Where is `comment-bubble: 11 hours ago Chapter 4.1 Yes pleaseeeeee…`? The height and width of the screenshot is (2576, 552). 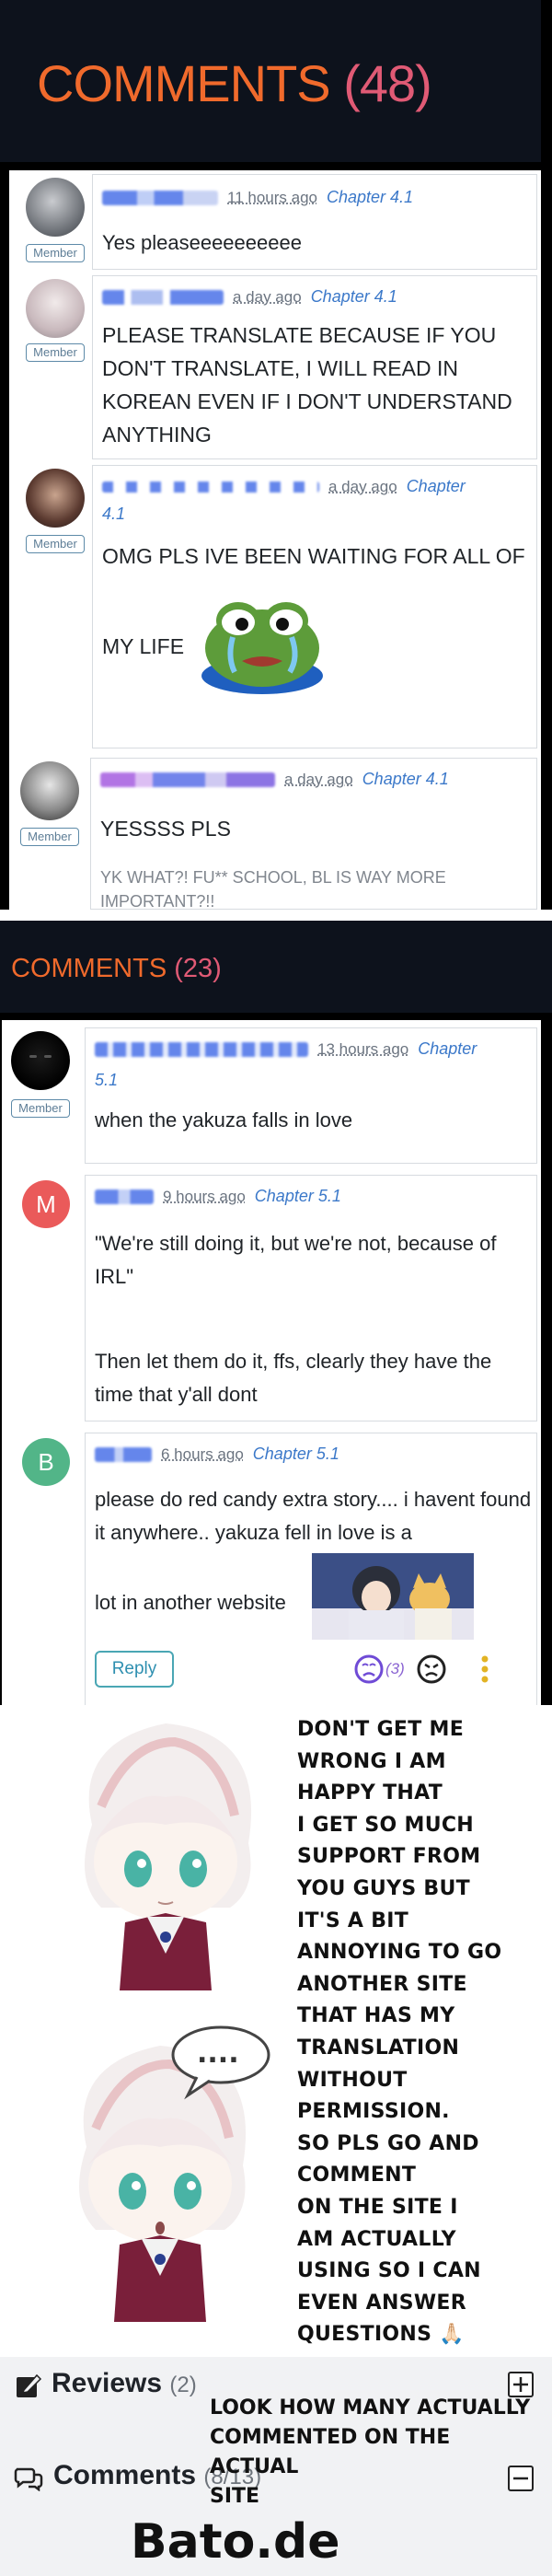 comment-bubble: 11 hours ago Chapter 4.1 Yes pleaseeeeee… is located at coordinates (314, 222).